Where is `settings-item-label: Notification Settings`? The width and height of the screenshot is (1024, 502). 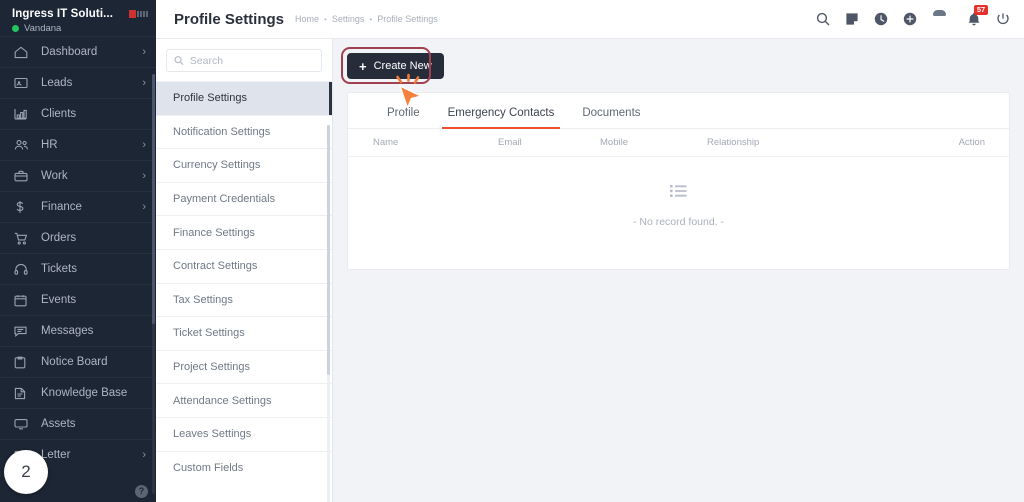 settings-item-label: Notification Settings is located at coordinates (222, 131).